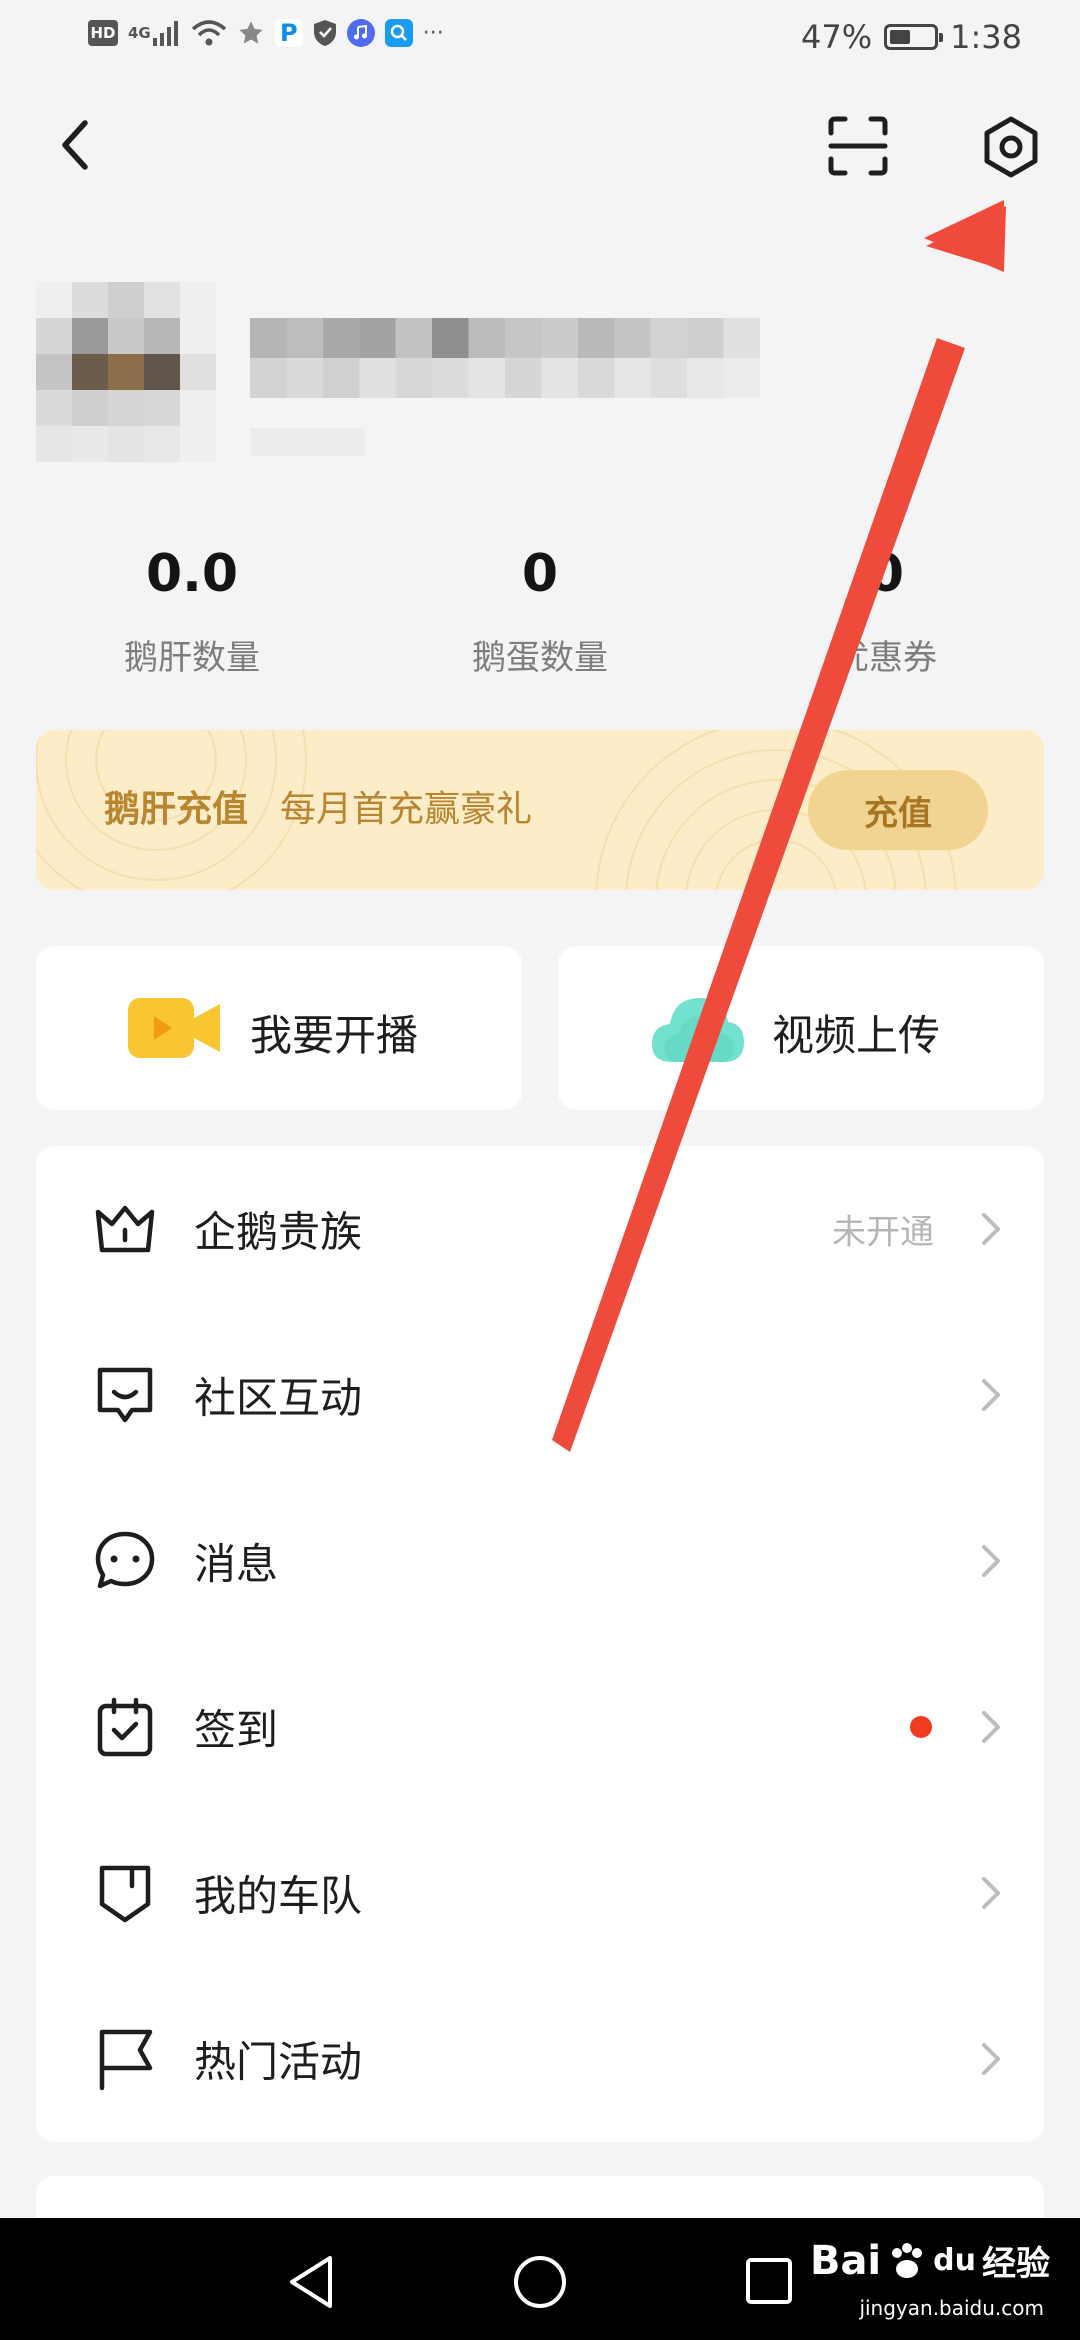 The image size is (1080, 2340). I want to click on start-live-button: 我要开播, so click(279, 1028).